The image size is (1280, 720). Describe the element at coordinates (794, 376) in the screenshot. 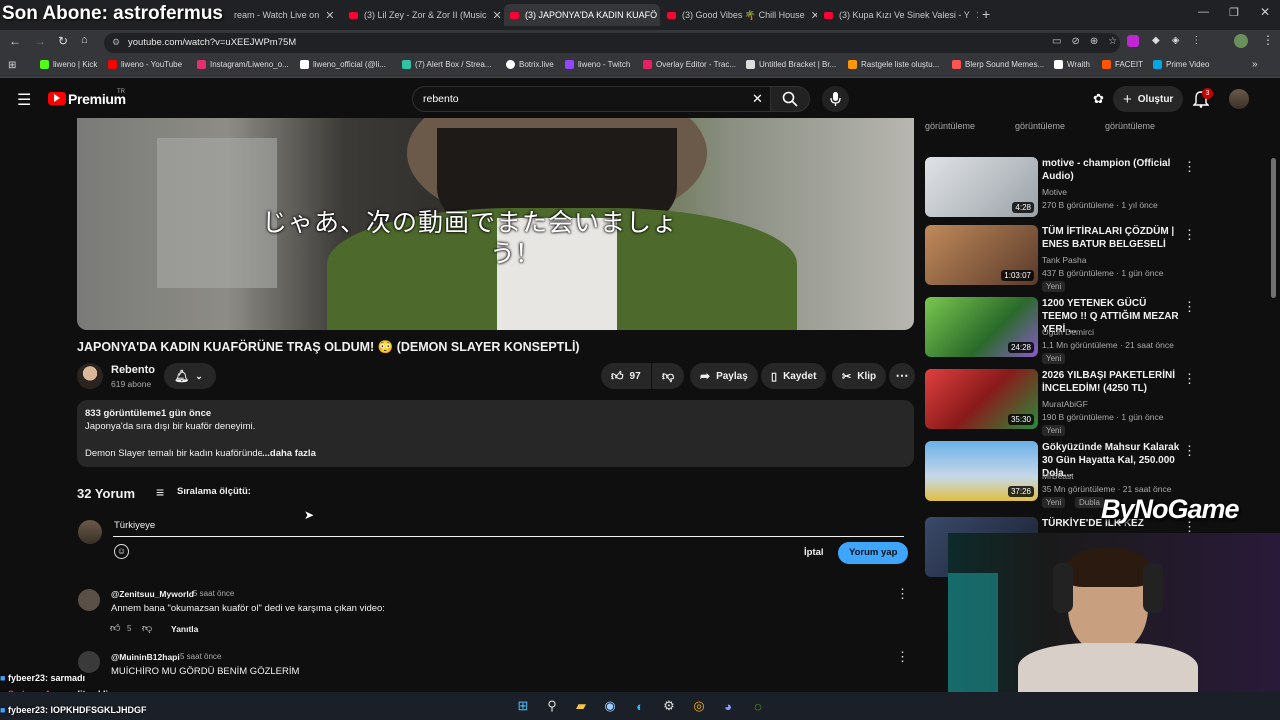

I see `save-button: ▯ Kaydet` at that location.